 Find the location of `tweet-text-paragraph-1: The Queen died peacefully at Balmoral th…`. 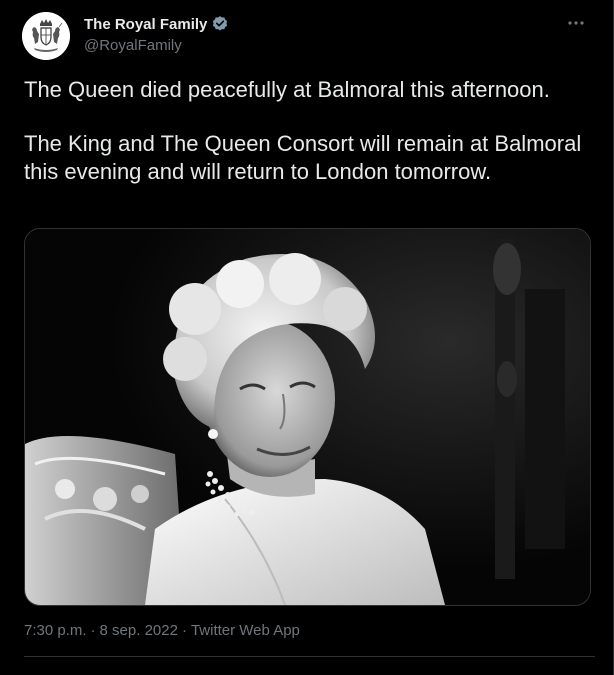

tweet-text-paragraph-1: The Queen died peacefully at Balmoral th… is located at coordinates (287, 89).